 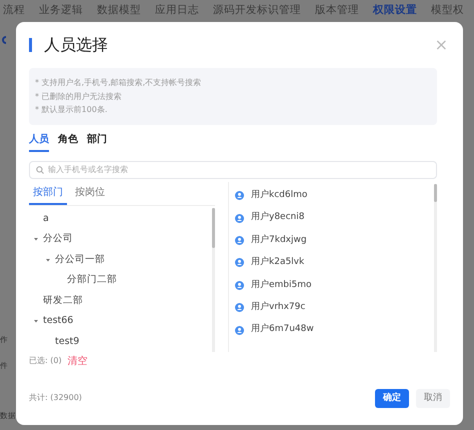 What do you see at coordinates (39, 141) in the screenshot?
I see `tab: 人员` at bounding box center [39, 141].